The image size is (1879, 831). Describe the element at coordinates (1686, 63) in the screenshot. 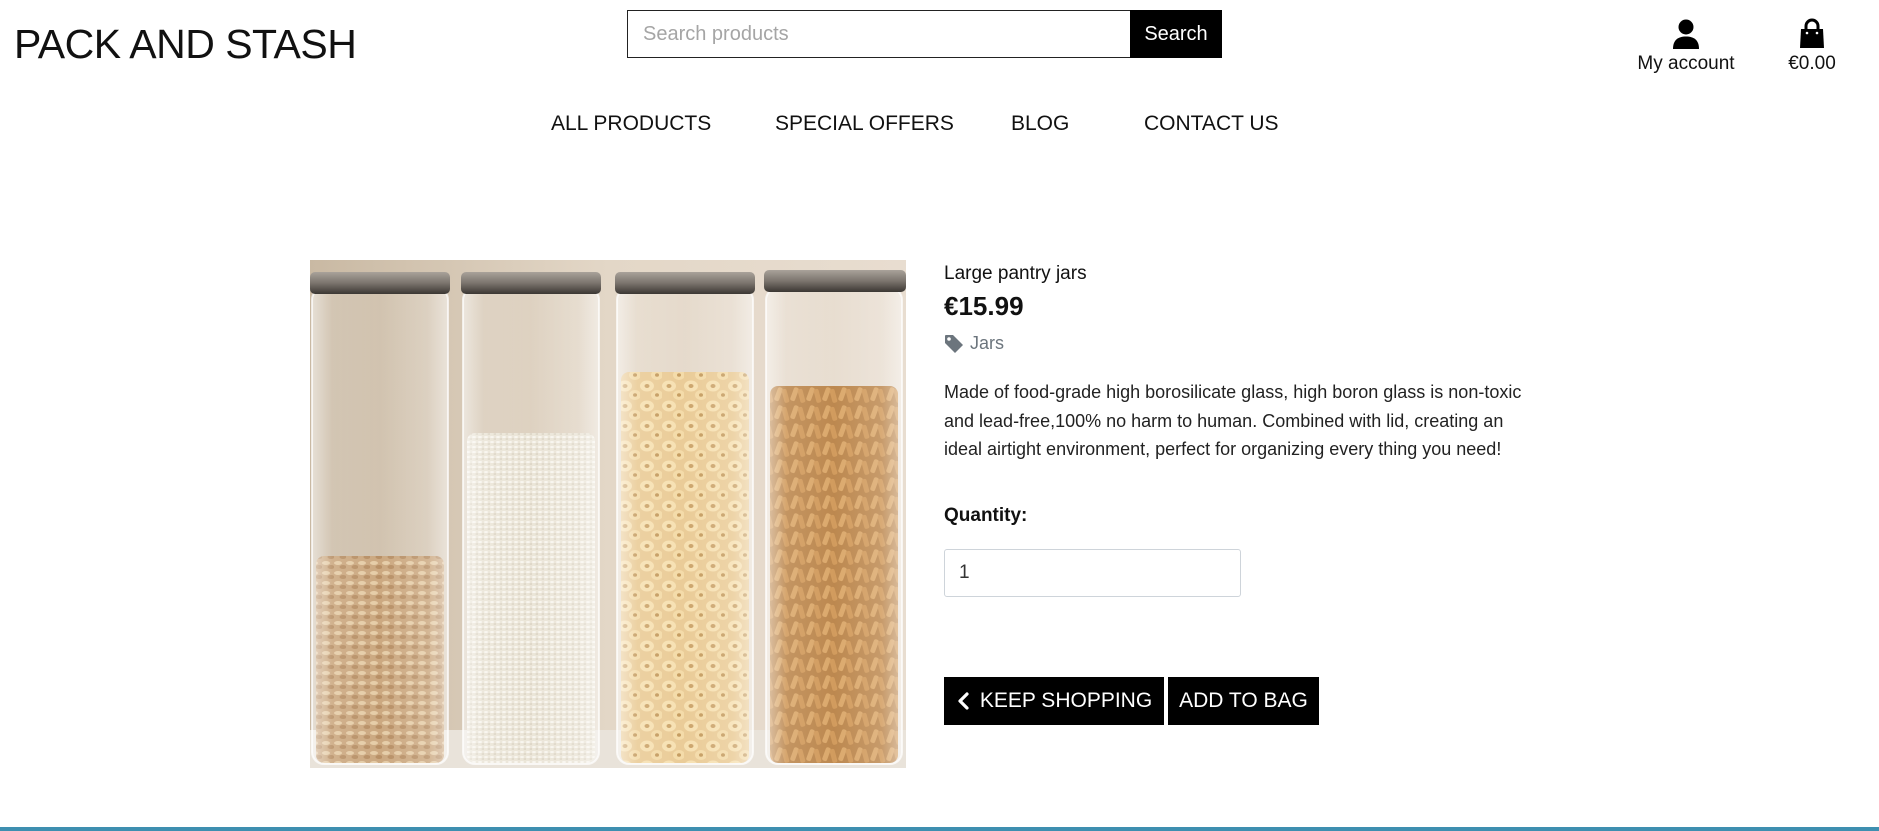

I see `my-account-label: My account` at that location.